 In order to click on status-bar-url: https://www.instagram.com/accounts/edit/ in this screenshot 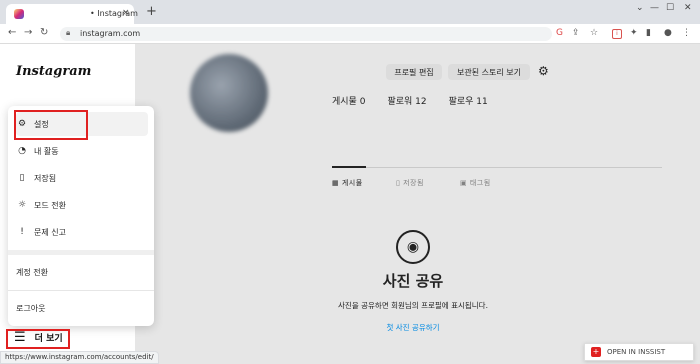, I will do `click(79, 357)`.